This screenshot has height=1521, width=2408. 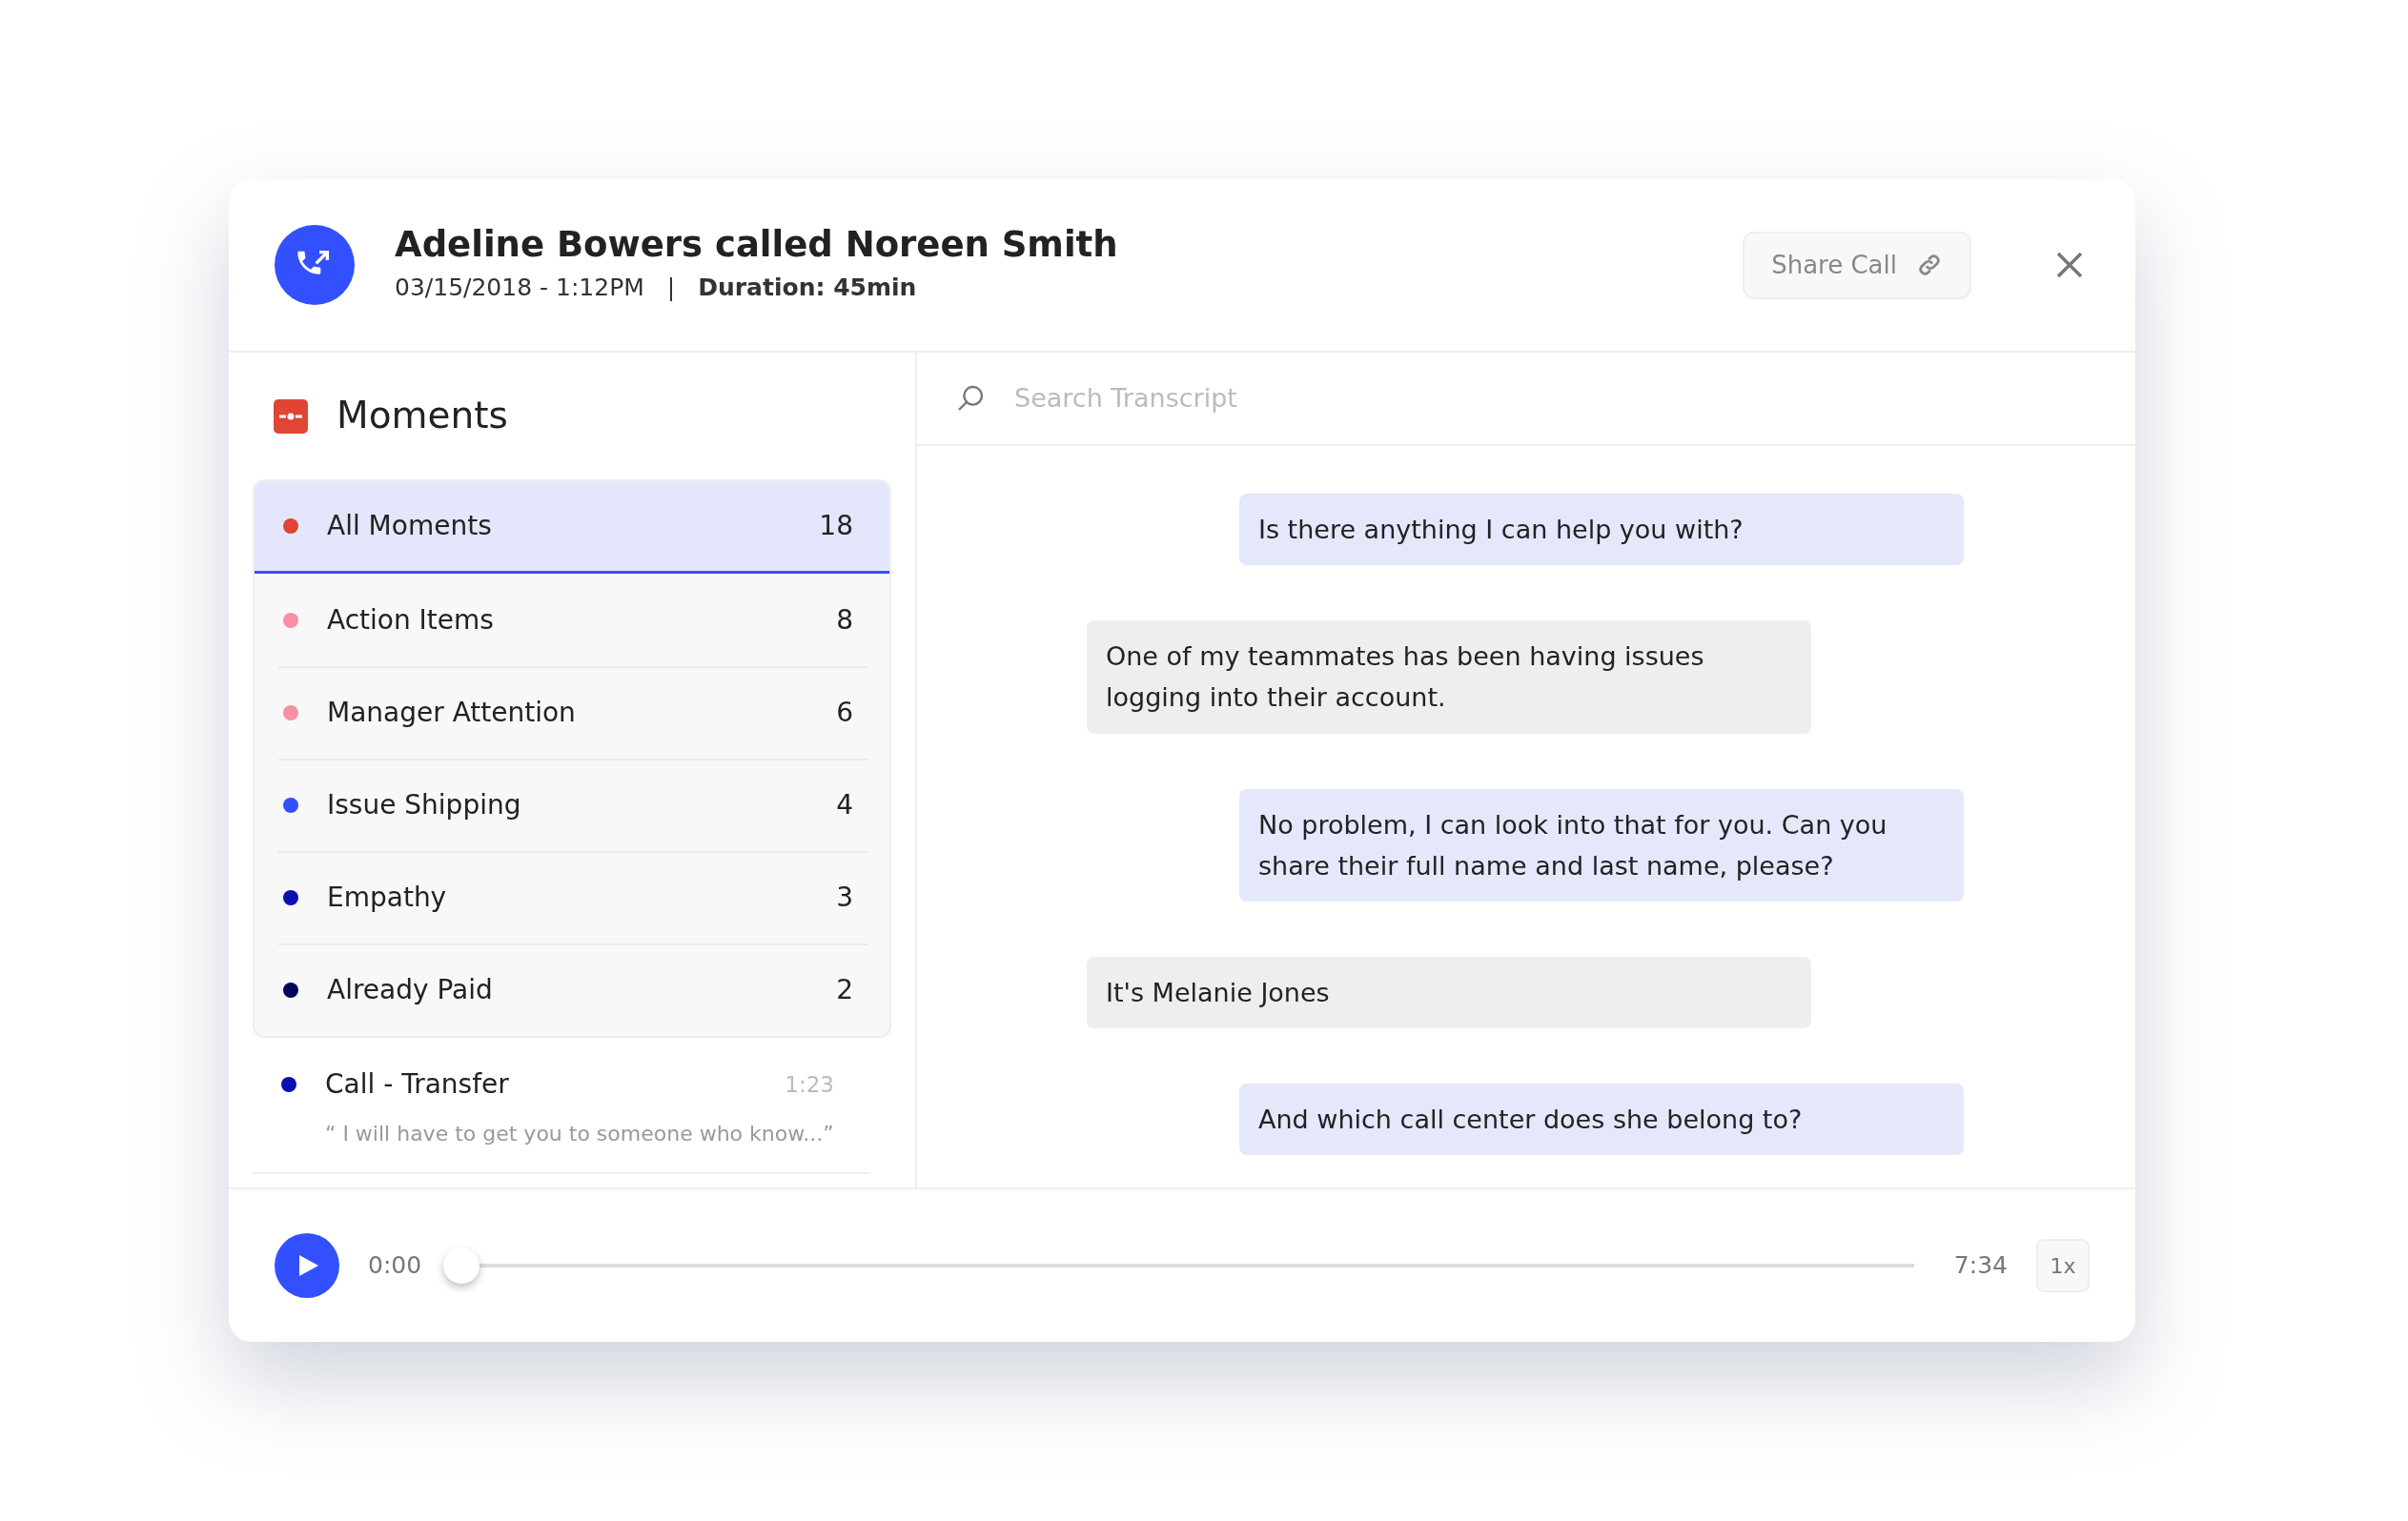 I want to click on message-bubble: It's Melanie Jones, so click(x=1449, y=993).